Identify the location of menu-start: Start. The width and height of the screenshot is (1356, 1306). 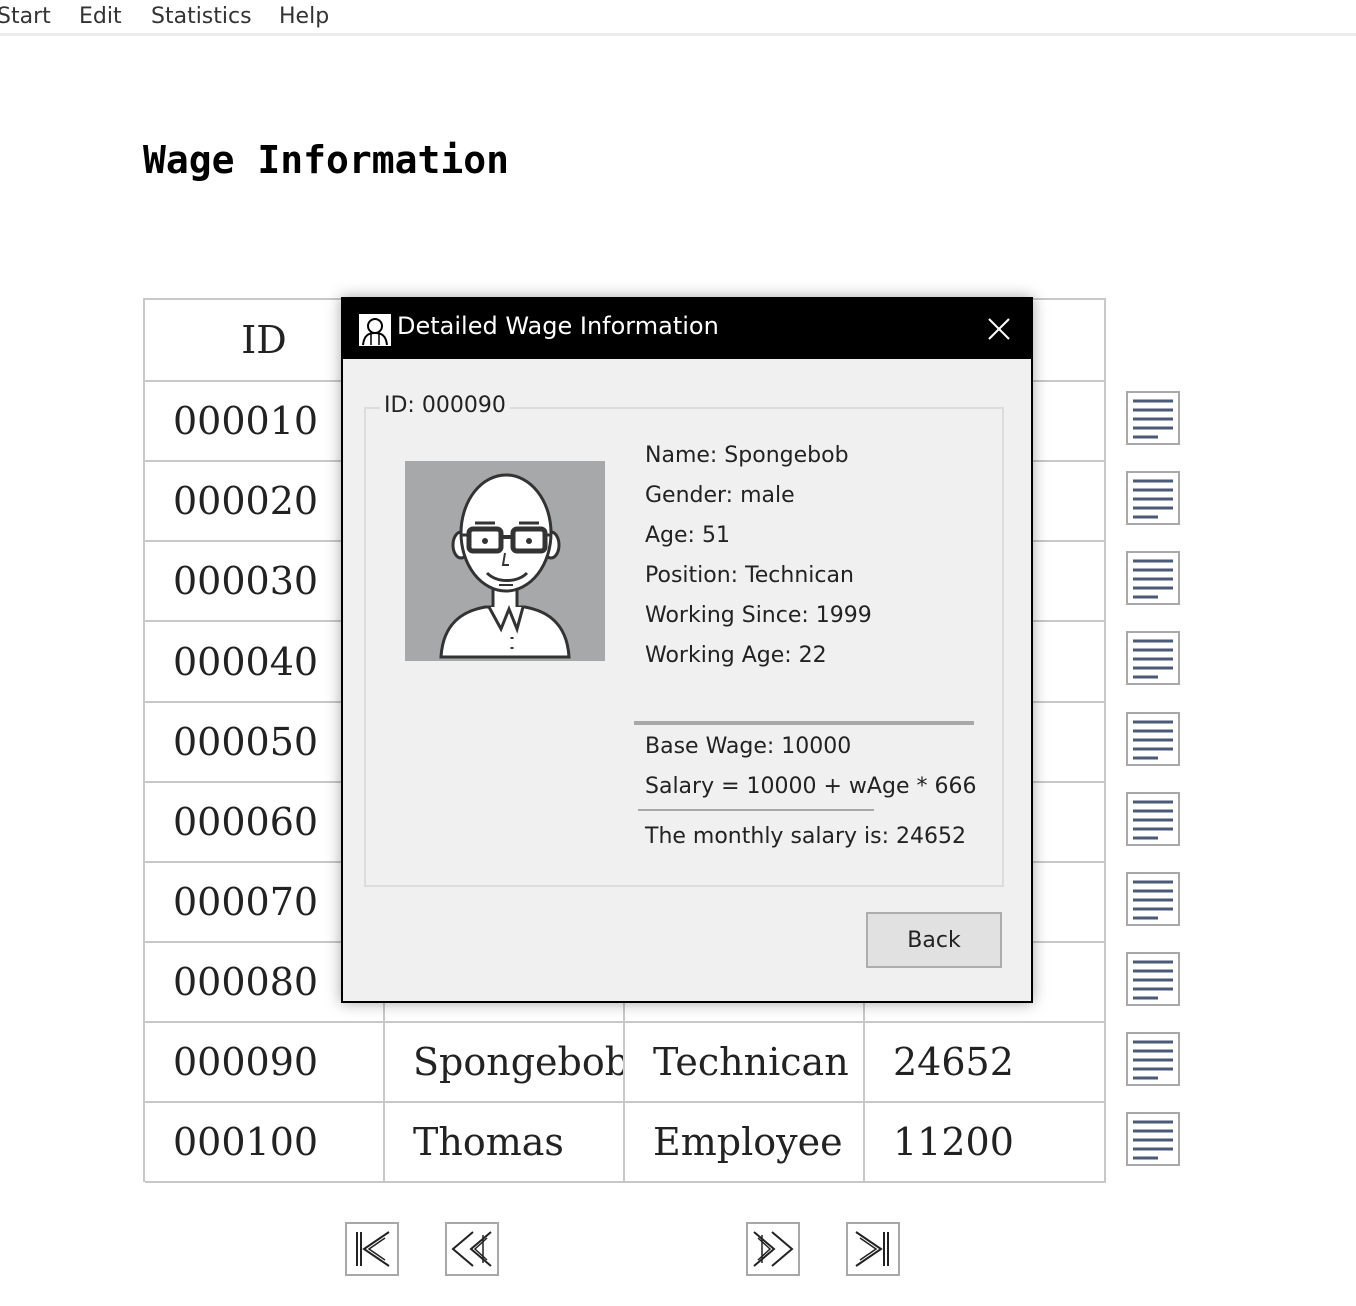
(25, 16).